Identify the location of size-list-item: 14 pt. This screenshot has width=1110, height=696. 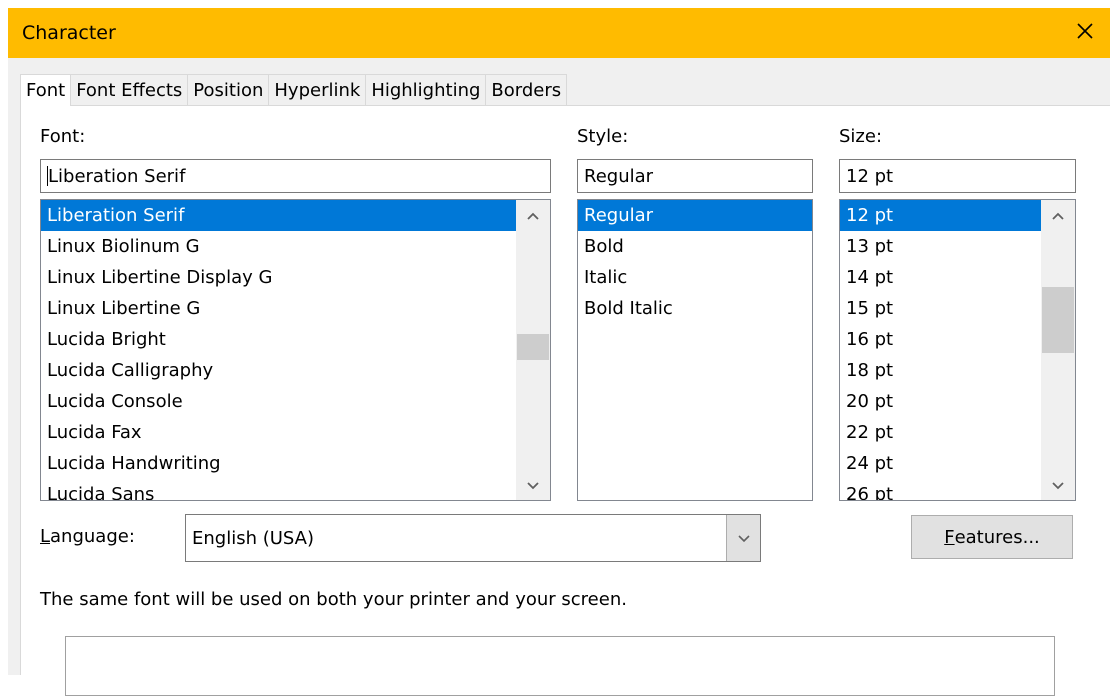
(940, 277).